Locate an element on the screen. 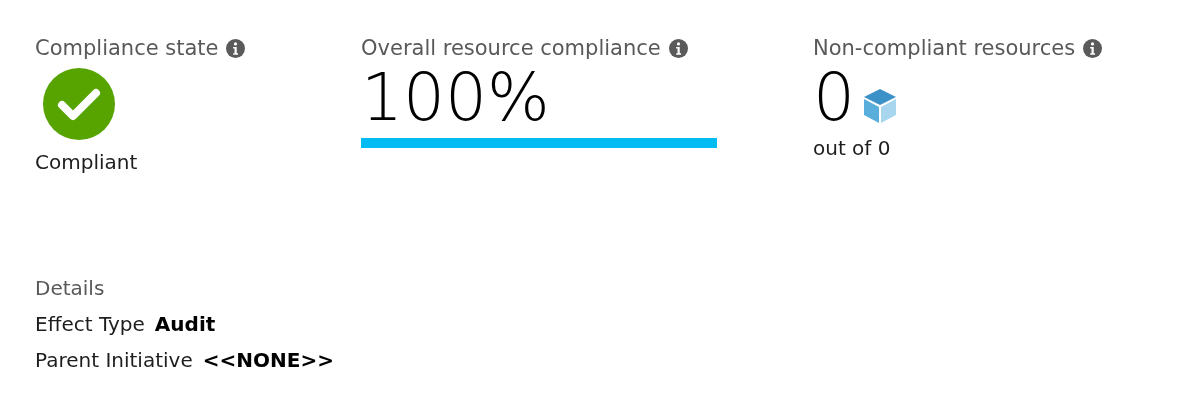 This screenshot has width=1196, height=406. count-value: 0 is located at coordinates (834, 98).